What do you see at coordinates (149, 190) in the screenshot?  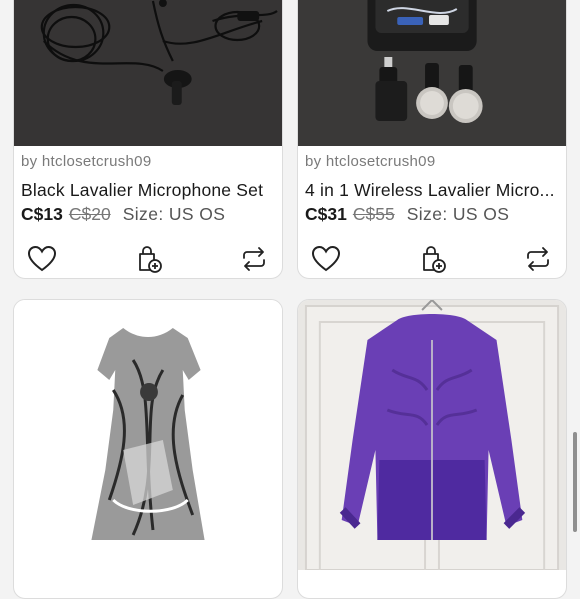 I see `listing-title: Black Lavalier Microphone Set` at bounding box center [149, 190].